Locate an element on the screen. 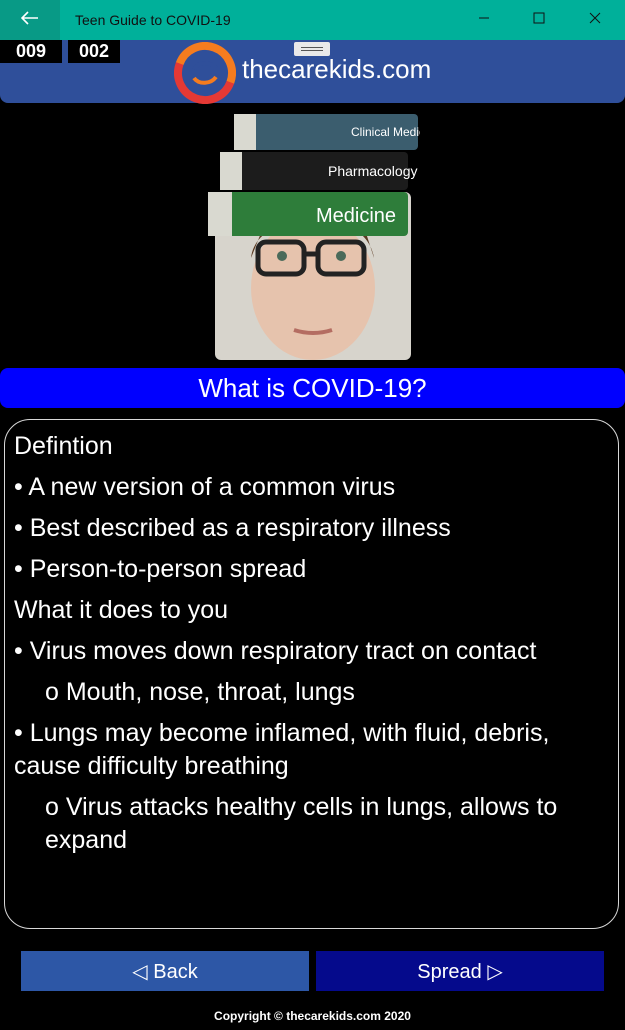 The height and width of the screenshot is (1030, 625). title-bar: Teen Guide to COVID-19 is located at coordinates (312, 20).